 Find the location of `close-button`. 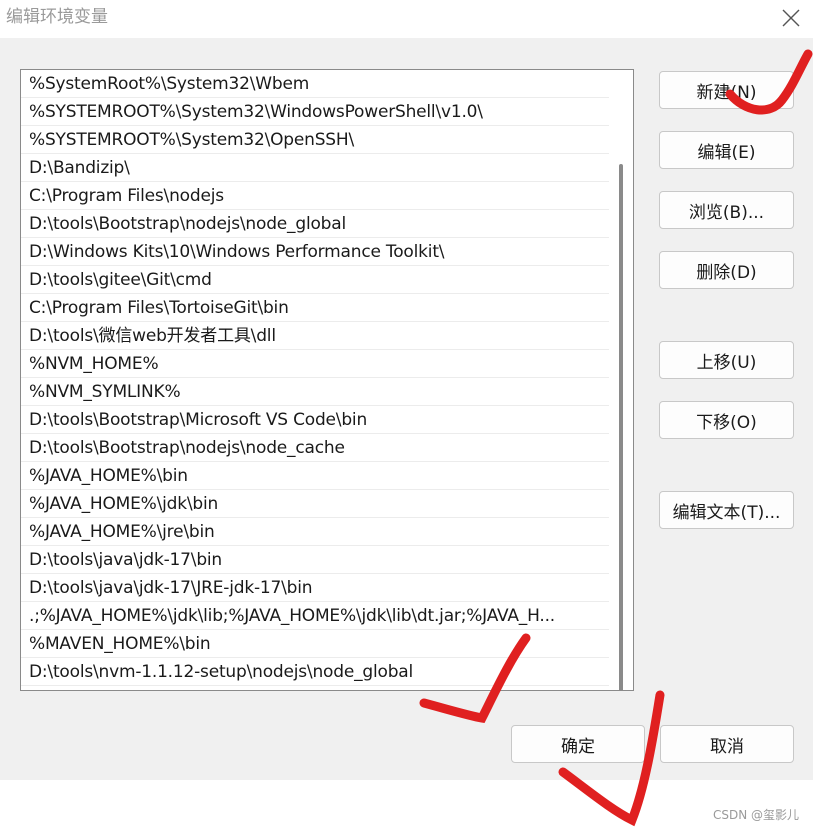

close-button is located at coordinates (791, 18).